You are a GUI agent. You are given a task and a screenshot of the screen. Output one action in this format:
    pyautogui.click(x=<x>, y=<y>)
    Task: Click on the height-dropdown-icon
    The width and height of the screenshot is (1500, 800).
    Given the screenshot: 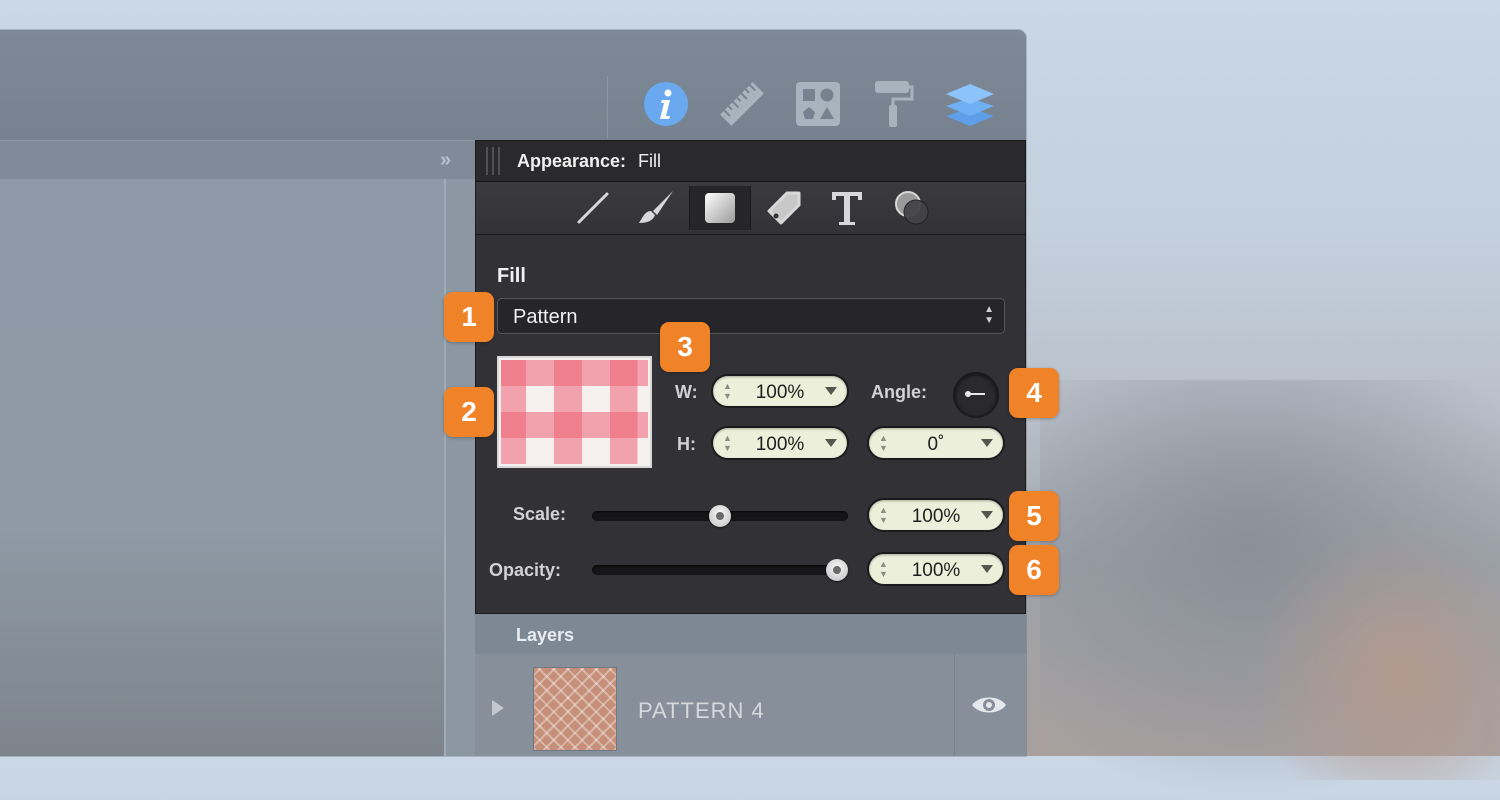 What is the action you would take?
    pyautogui.click(x=831, y=443)
    